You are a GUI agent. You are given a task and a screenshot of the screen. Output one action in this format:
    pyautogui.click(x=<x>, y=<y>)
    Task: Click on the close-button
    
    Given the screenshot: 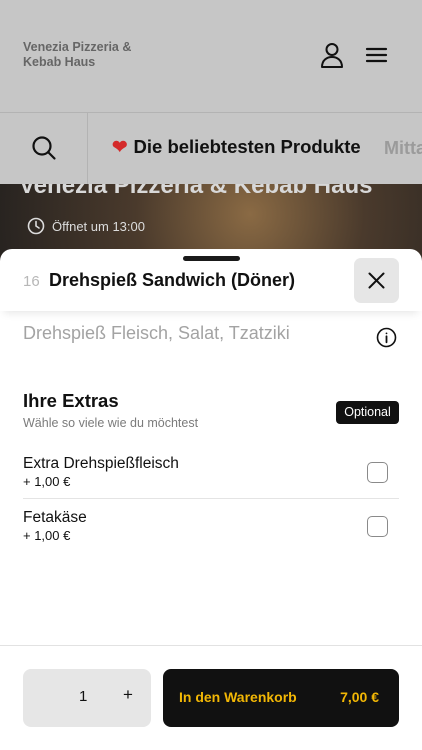 What is the action you would take?
    pyautogui.click(x=376, y=280)
    